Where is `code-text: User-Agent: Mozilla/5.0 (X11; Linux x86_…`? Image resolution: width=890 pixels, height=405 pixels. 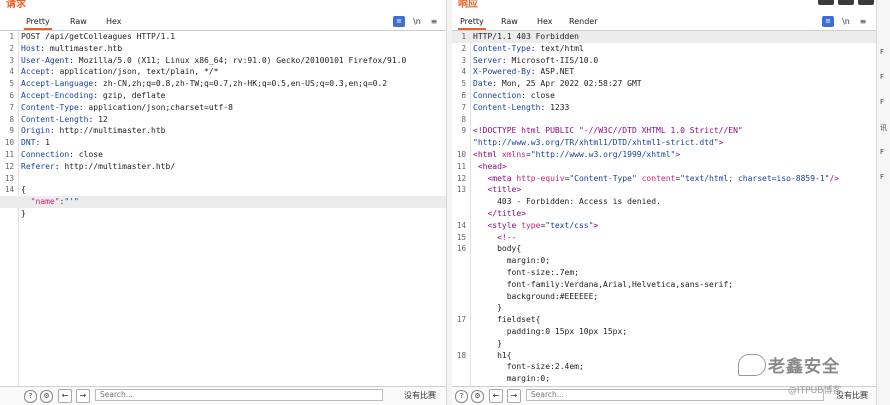 code-text: User-Agent: Mozilla/5.0 (X11; Linux x86_… is located at coordinates (231, 61).